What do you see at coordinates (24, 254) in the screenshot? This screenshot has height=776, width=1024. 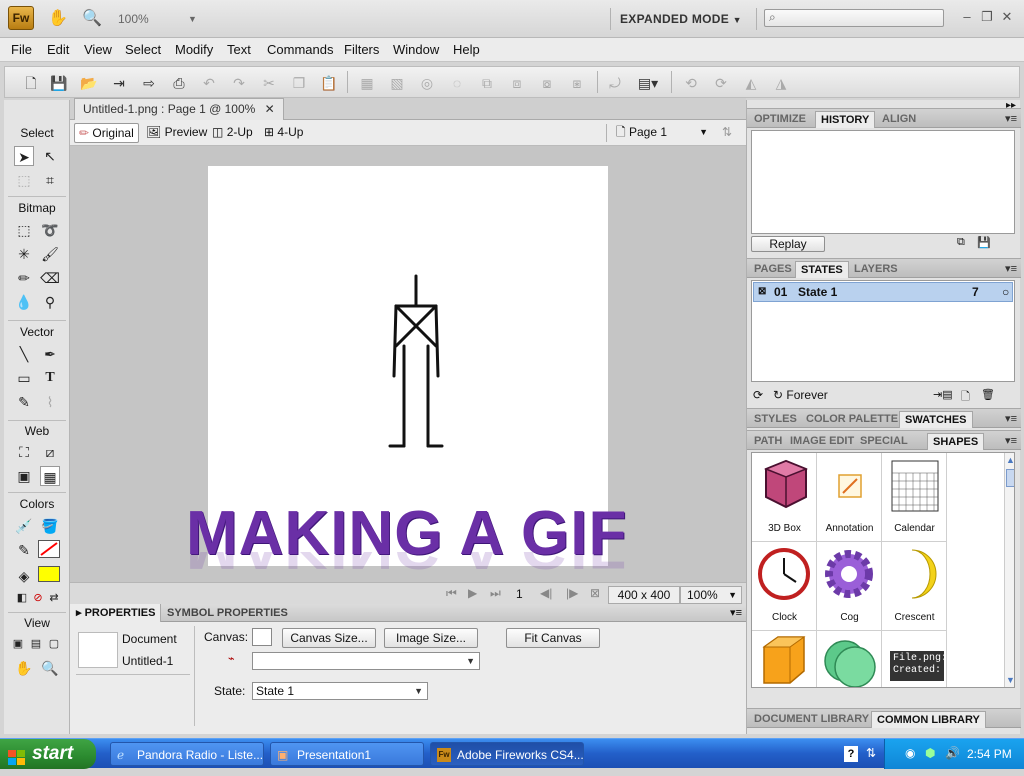 I see `magic-wand-tool-icon: ✳` at bounding box center [24, 254].